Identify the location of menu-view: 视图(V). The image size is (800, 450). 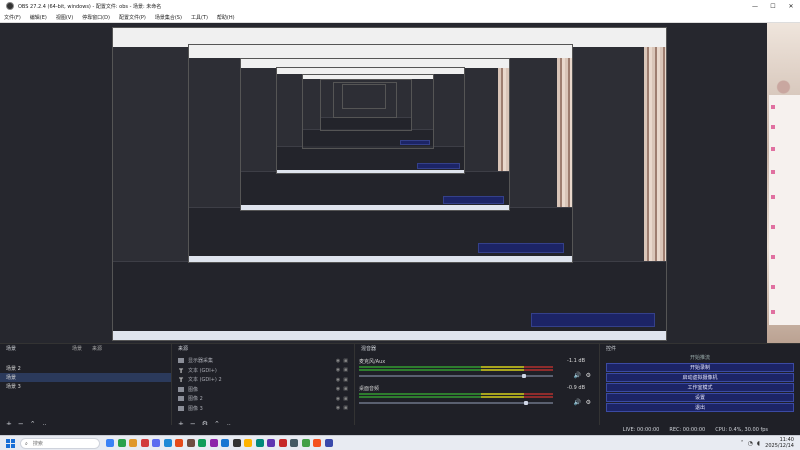
(64, 17).